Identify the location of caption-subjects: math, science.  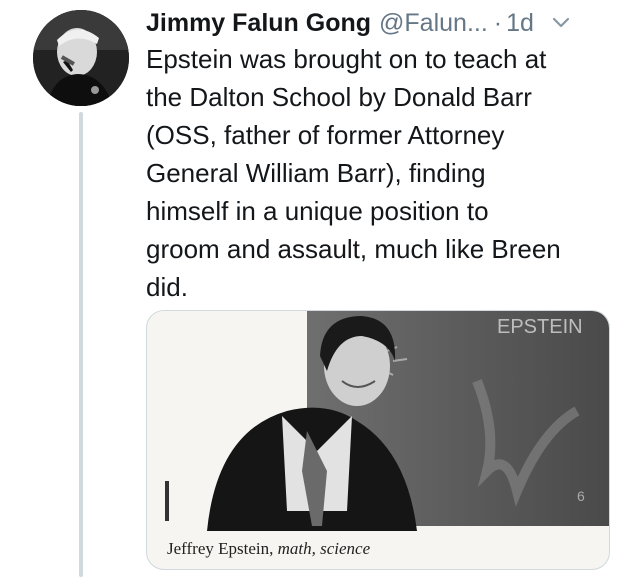
(324, 548).